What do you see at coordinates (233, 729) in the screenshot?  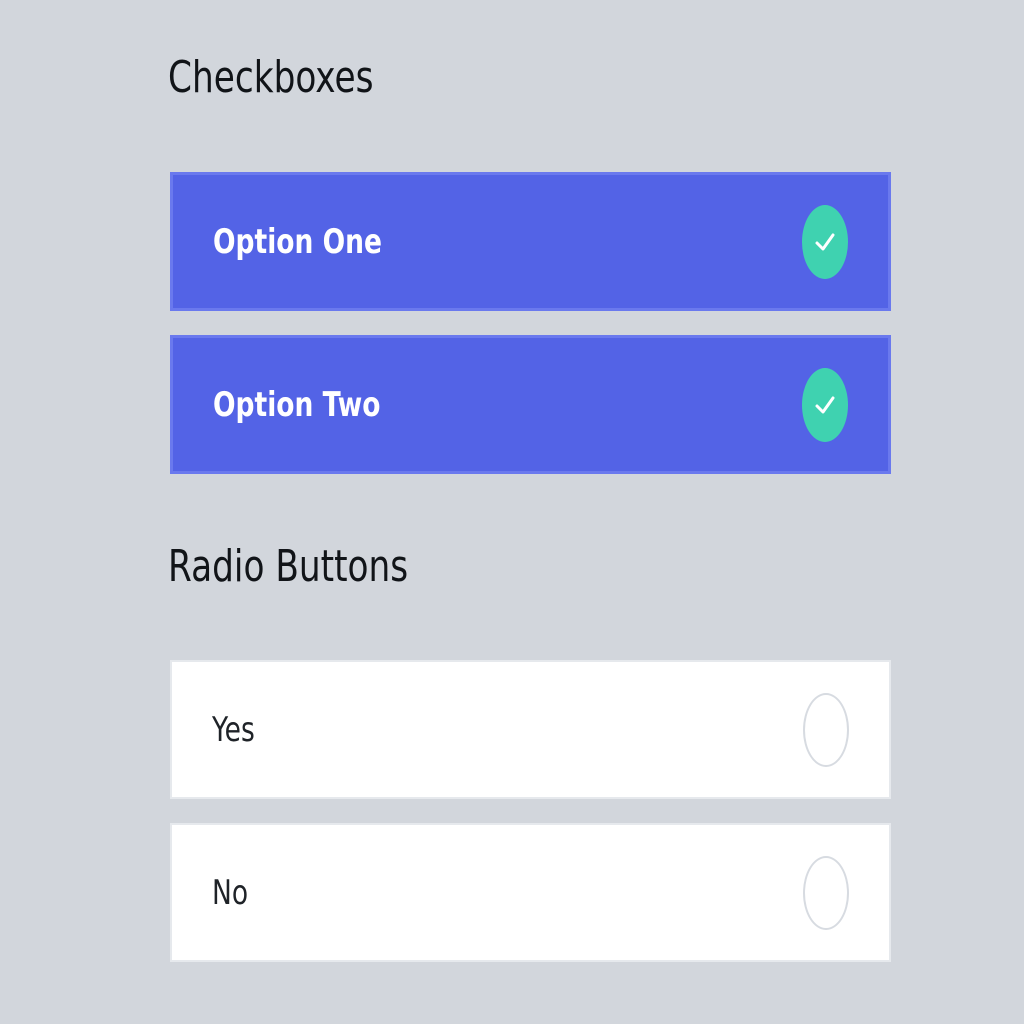 I see `radio-option-yes-label: Yes` at bounding box center [233, 729].